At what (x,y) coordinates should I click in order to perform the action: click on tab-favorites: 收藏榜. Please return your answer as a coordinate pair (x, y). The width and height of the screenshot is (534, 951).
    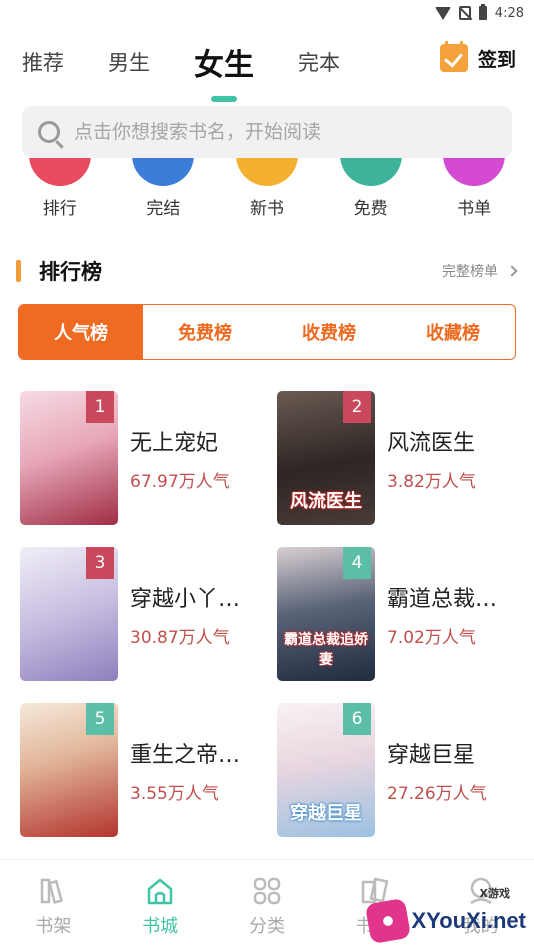
    Looking at the image, I should click on (453, 332).